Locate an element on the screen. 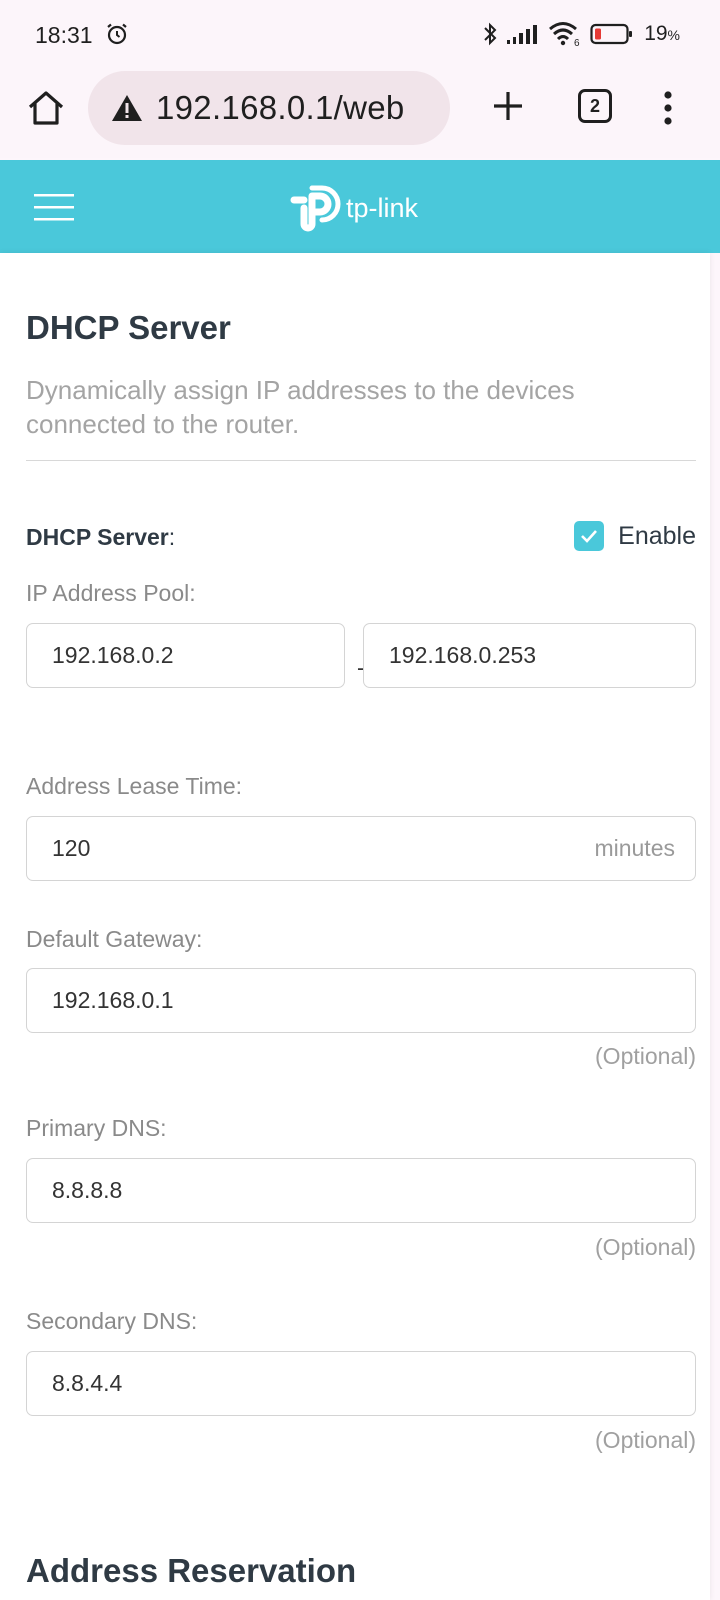  site-header: tp-link is located at coordinates (360, 206).